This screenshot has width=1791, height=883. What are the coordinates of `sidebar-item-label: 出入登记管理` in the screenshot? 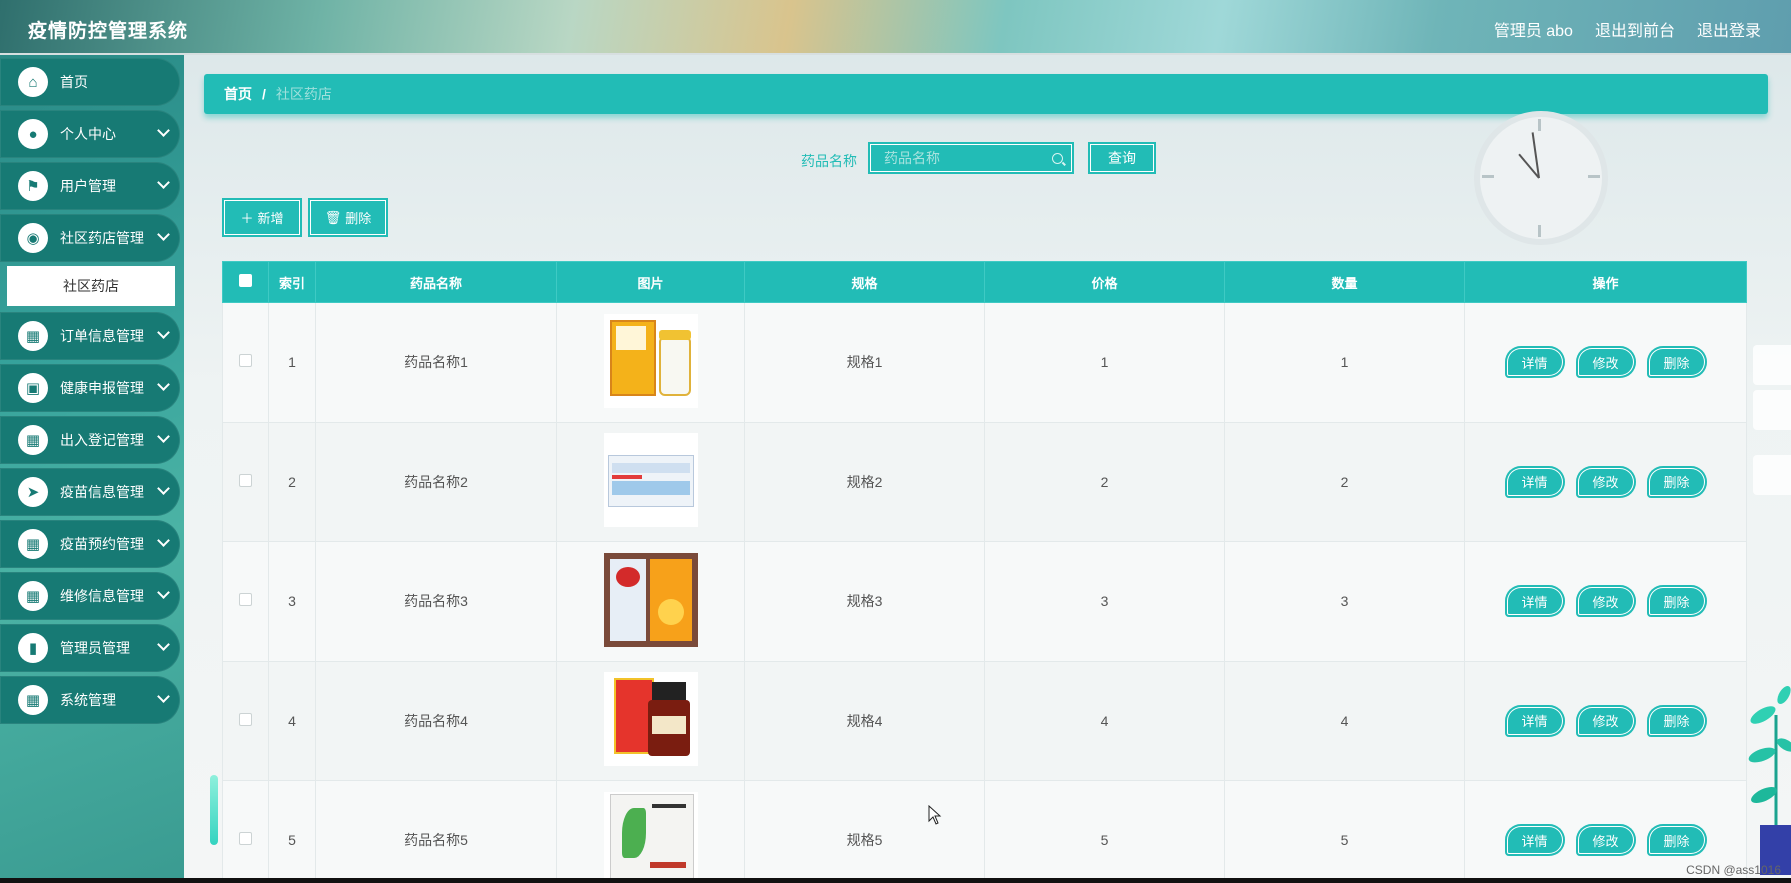 It's located at (102, 440).